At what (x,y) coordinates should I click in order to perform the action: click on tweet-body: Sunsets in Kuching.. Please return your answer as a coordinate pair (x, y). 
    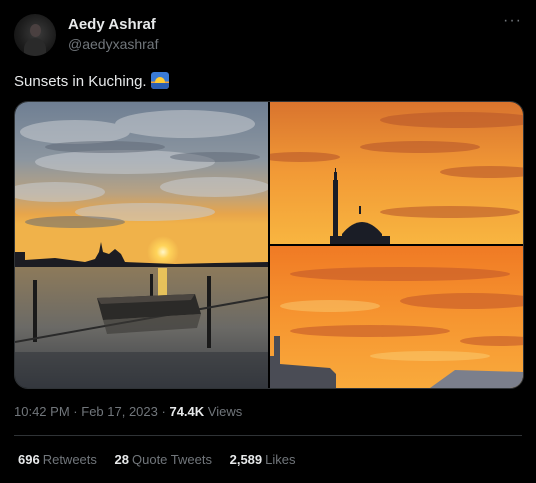
    Looking at the image, I should click on (80, 81).